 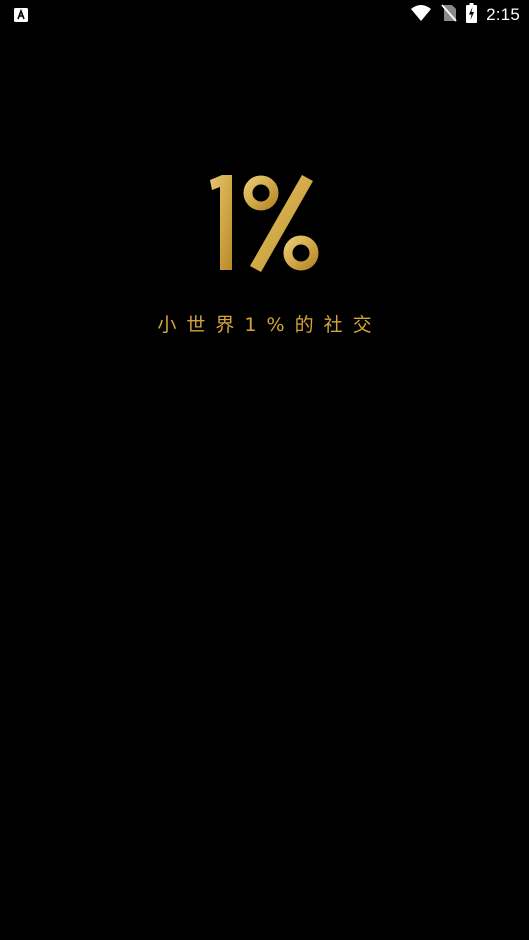 What do you see at coordinates (472, 15) in the screenshot?
I see `battery-charging-icon` at bounding box center [472, 15].